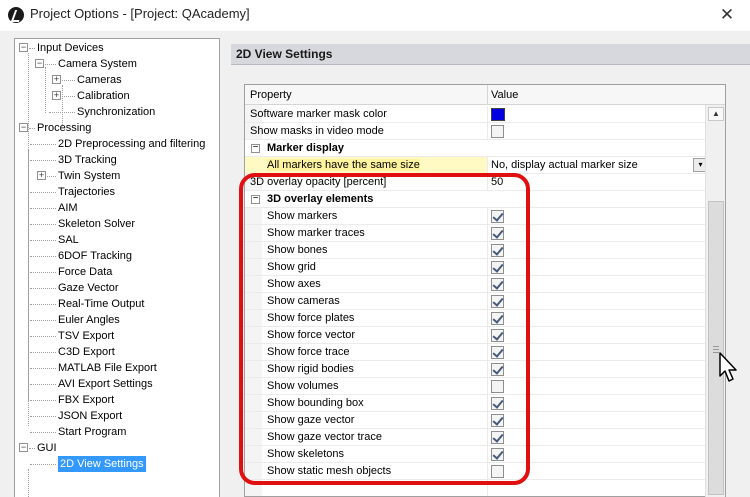 The height and width of the screenshot is (497, 750). I want to click on property-value: No, display actual marker size, so click(564, 165).